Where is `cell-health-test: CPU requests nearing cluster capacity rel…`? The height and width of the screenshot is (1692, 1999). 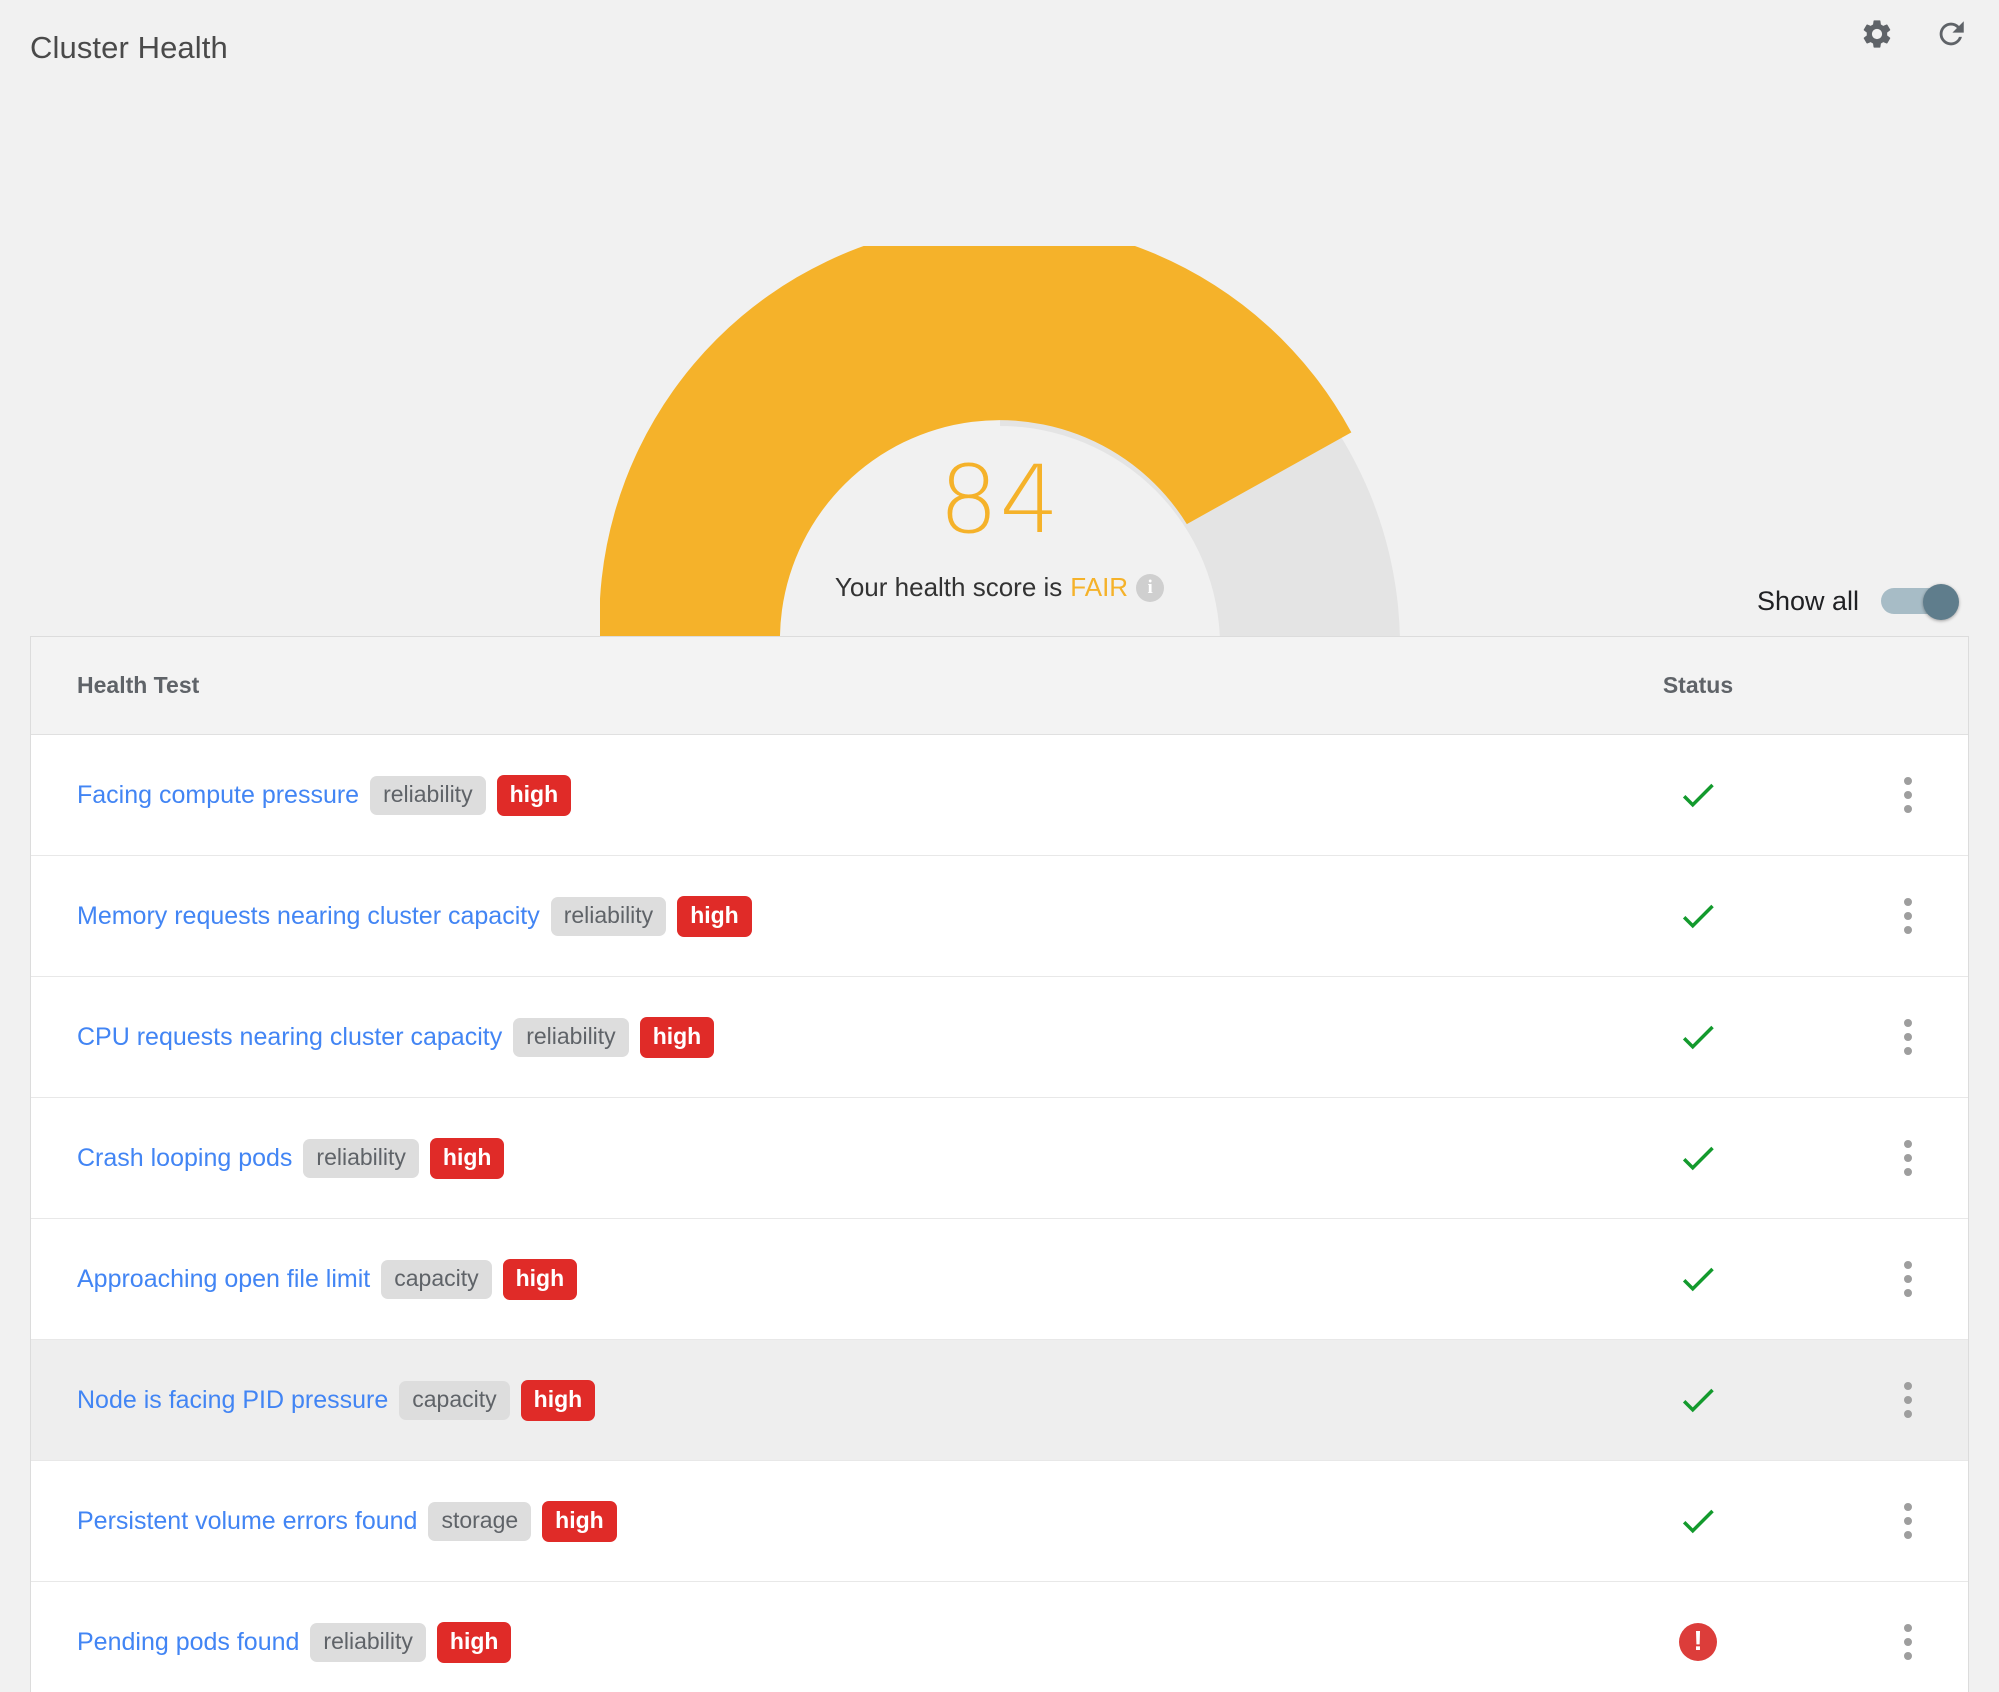 cell-health-test: CPU requests nearing cluster capacity rel… is located at coordinates (789, 1037).